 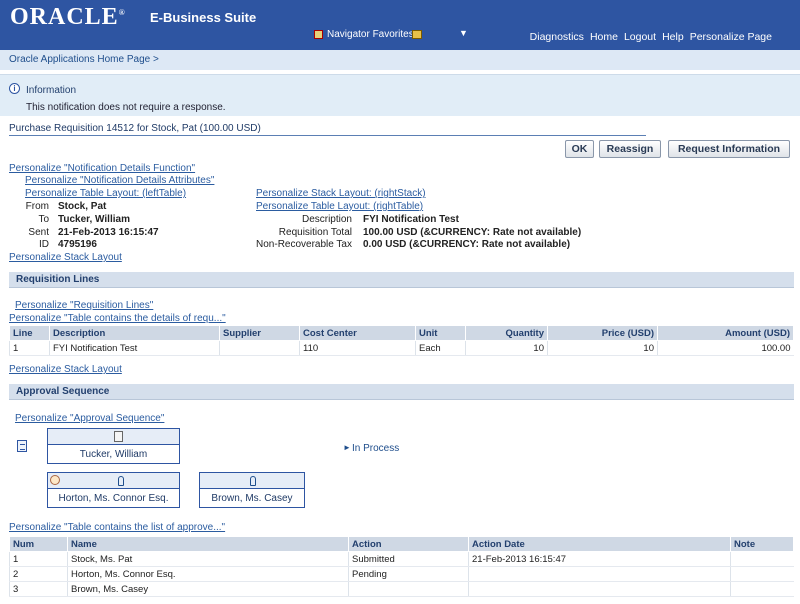 What do you see at coordinates (318, 34) in the screenshot?
I see `home-icon` at bounding box center [318, 34].